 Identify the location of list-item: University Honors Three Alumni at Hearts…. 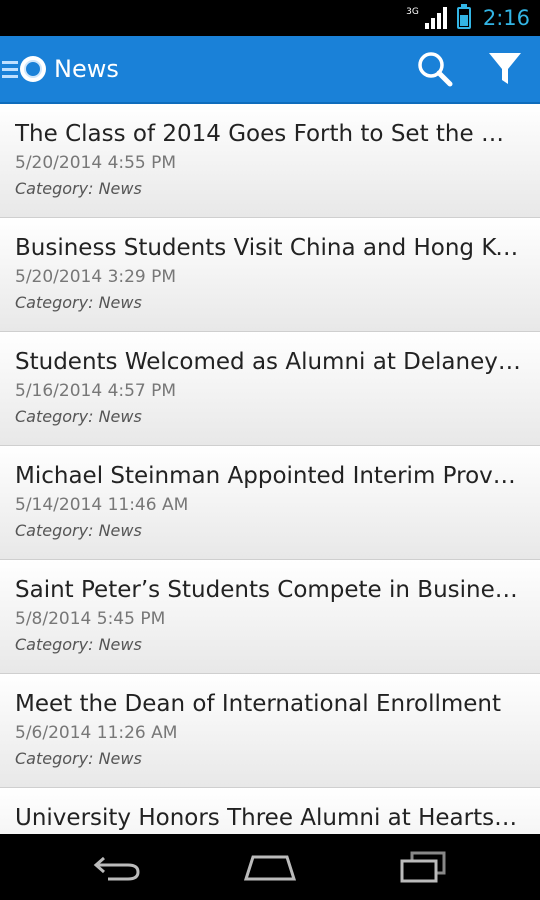
(270, 811).